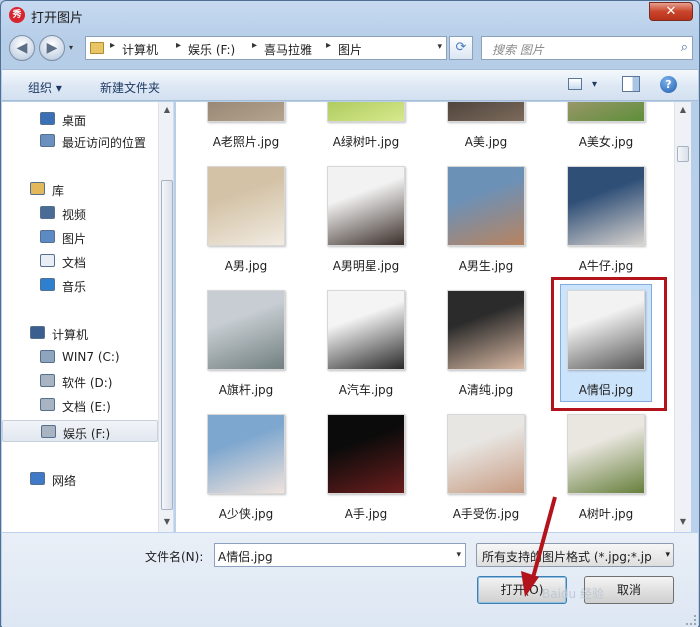  What do you see at coordinates (80, 213) in the screenshot?
I see `sidebar-item: 视频` at bounding box center [80, 213].